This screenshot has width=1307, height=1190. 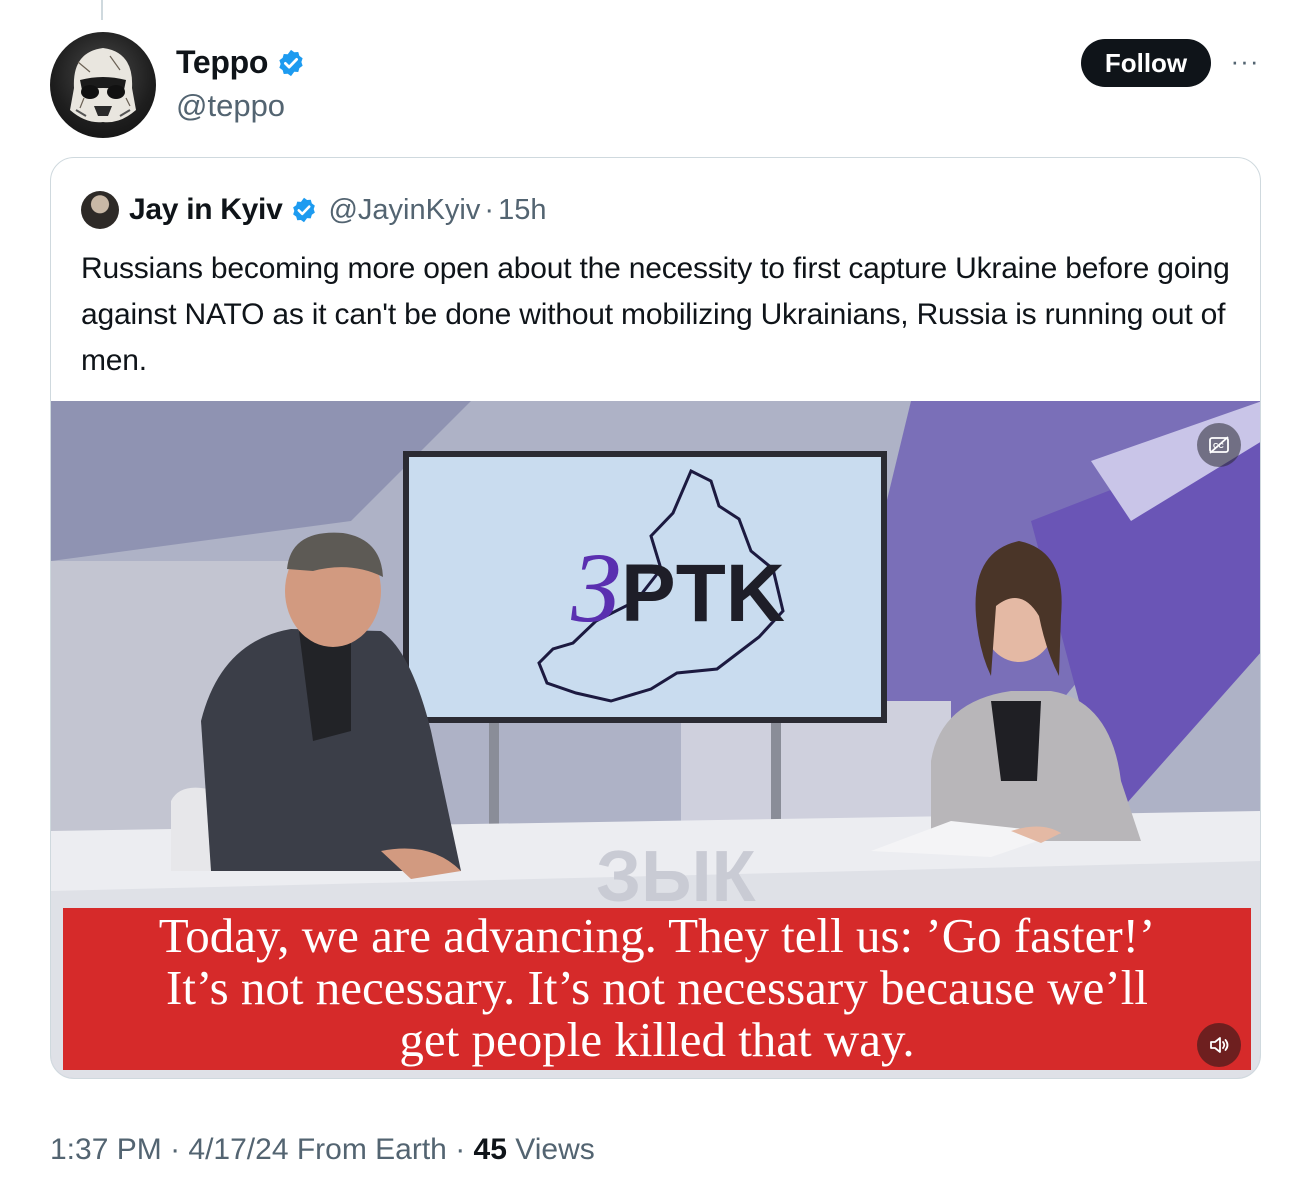 What do you see at coordinates (1146, 63) in the screenshot?
I see `follow-button: Follow` at bounding box center [1146, 63].